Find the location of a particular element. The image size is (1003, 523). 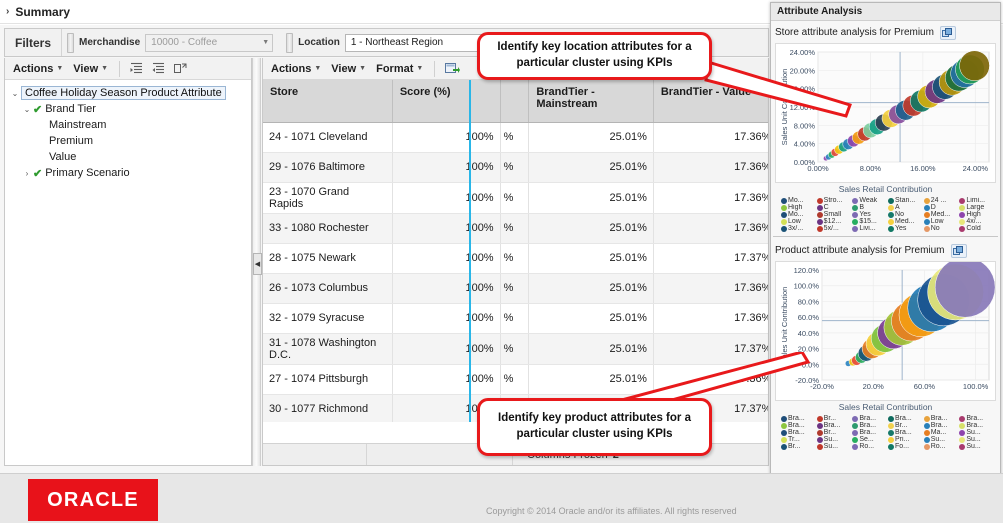

legend-item: B is located at coordinates (869, 207).